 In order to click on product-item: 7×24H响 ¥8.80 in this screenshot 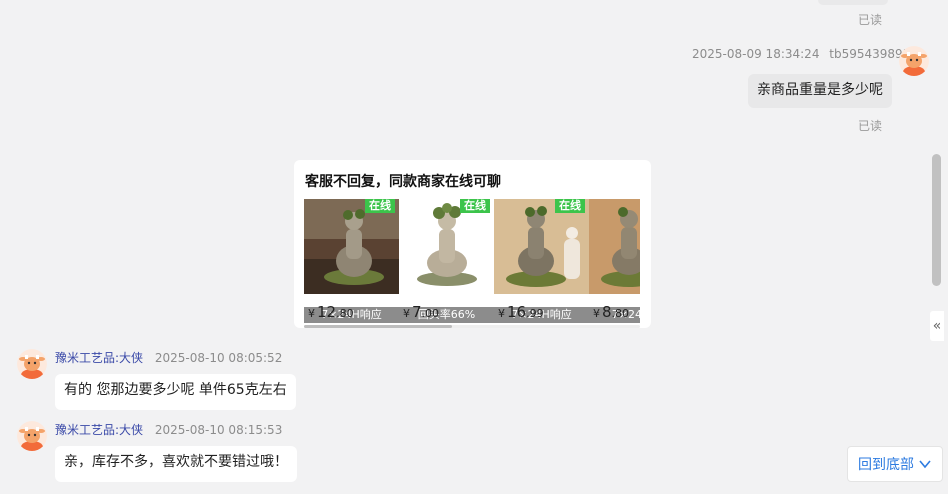, I will do `click(614, 261)`.